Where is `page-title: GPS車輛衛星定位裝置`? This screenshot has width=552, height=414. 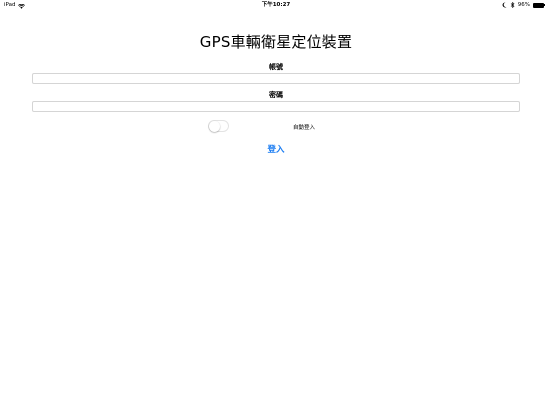 page-title: GPS車輛衛星定位裝置 is located at coordinates (276, 42).